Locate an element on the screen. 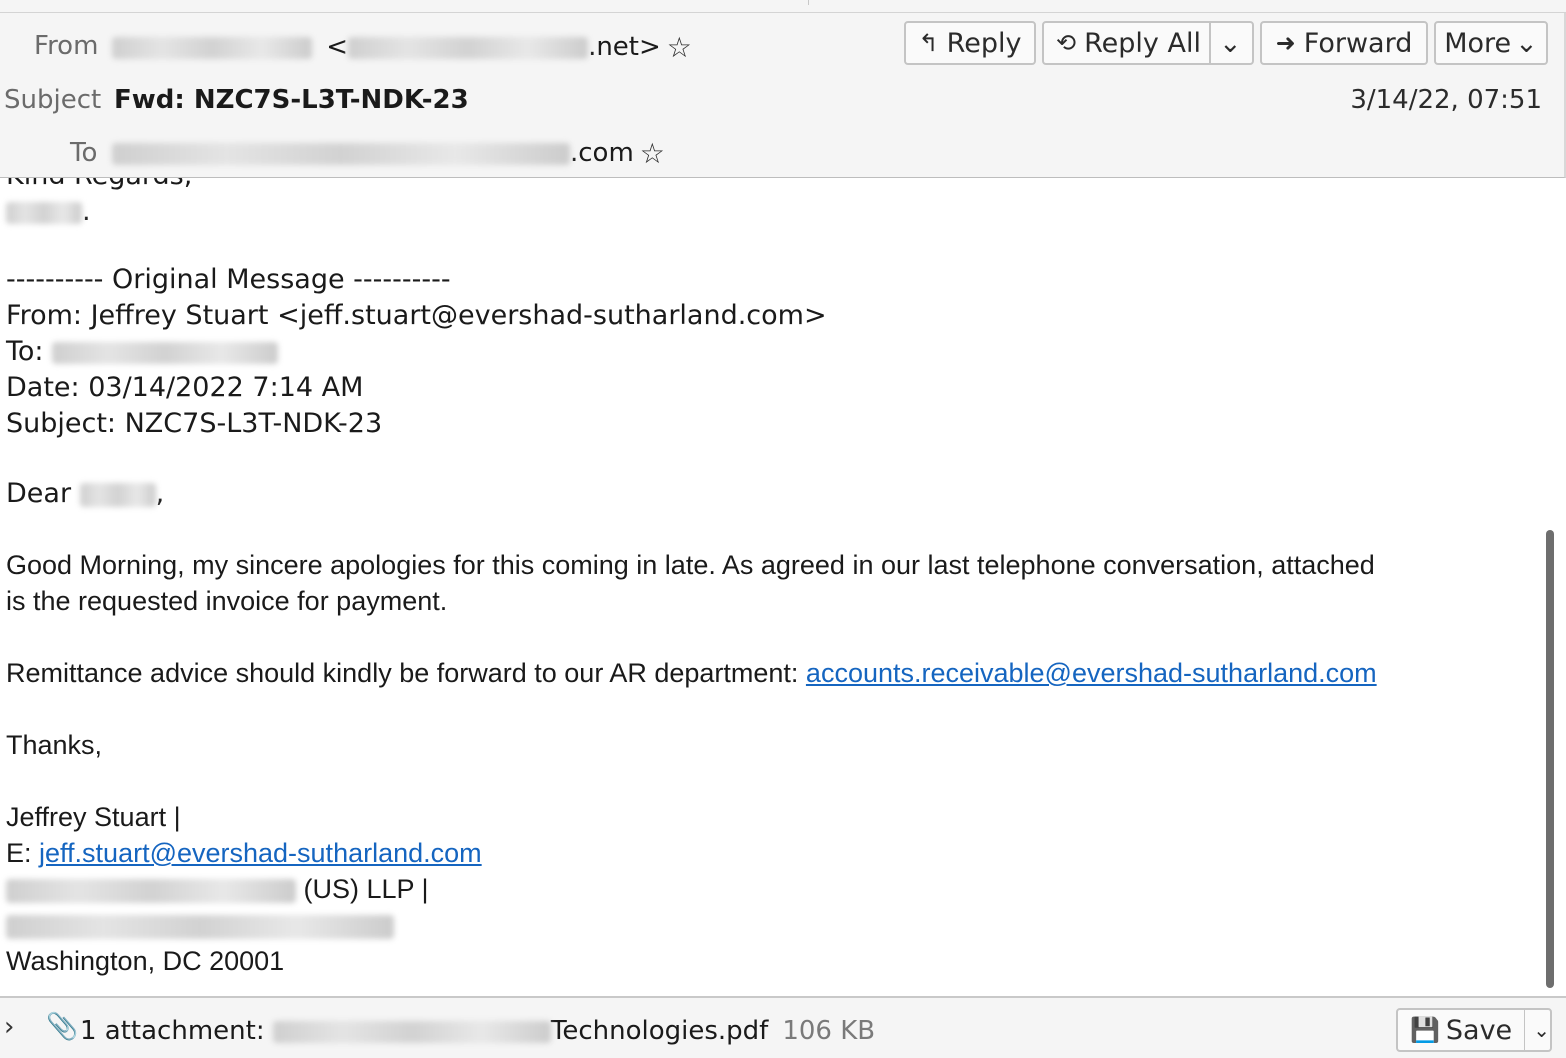 This screenshot has height=1058, width=1566. original-subject: Subject: NZC7S-L3T-NDK-23 is located at coordinates (194, 423).